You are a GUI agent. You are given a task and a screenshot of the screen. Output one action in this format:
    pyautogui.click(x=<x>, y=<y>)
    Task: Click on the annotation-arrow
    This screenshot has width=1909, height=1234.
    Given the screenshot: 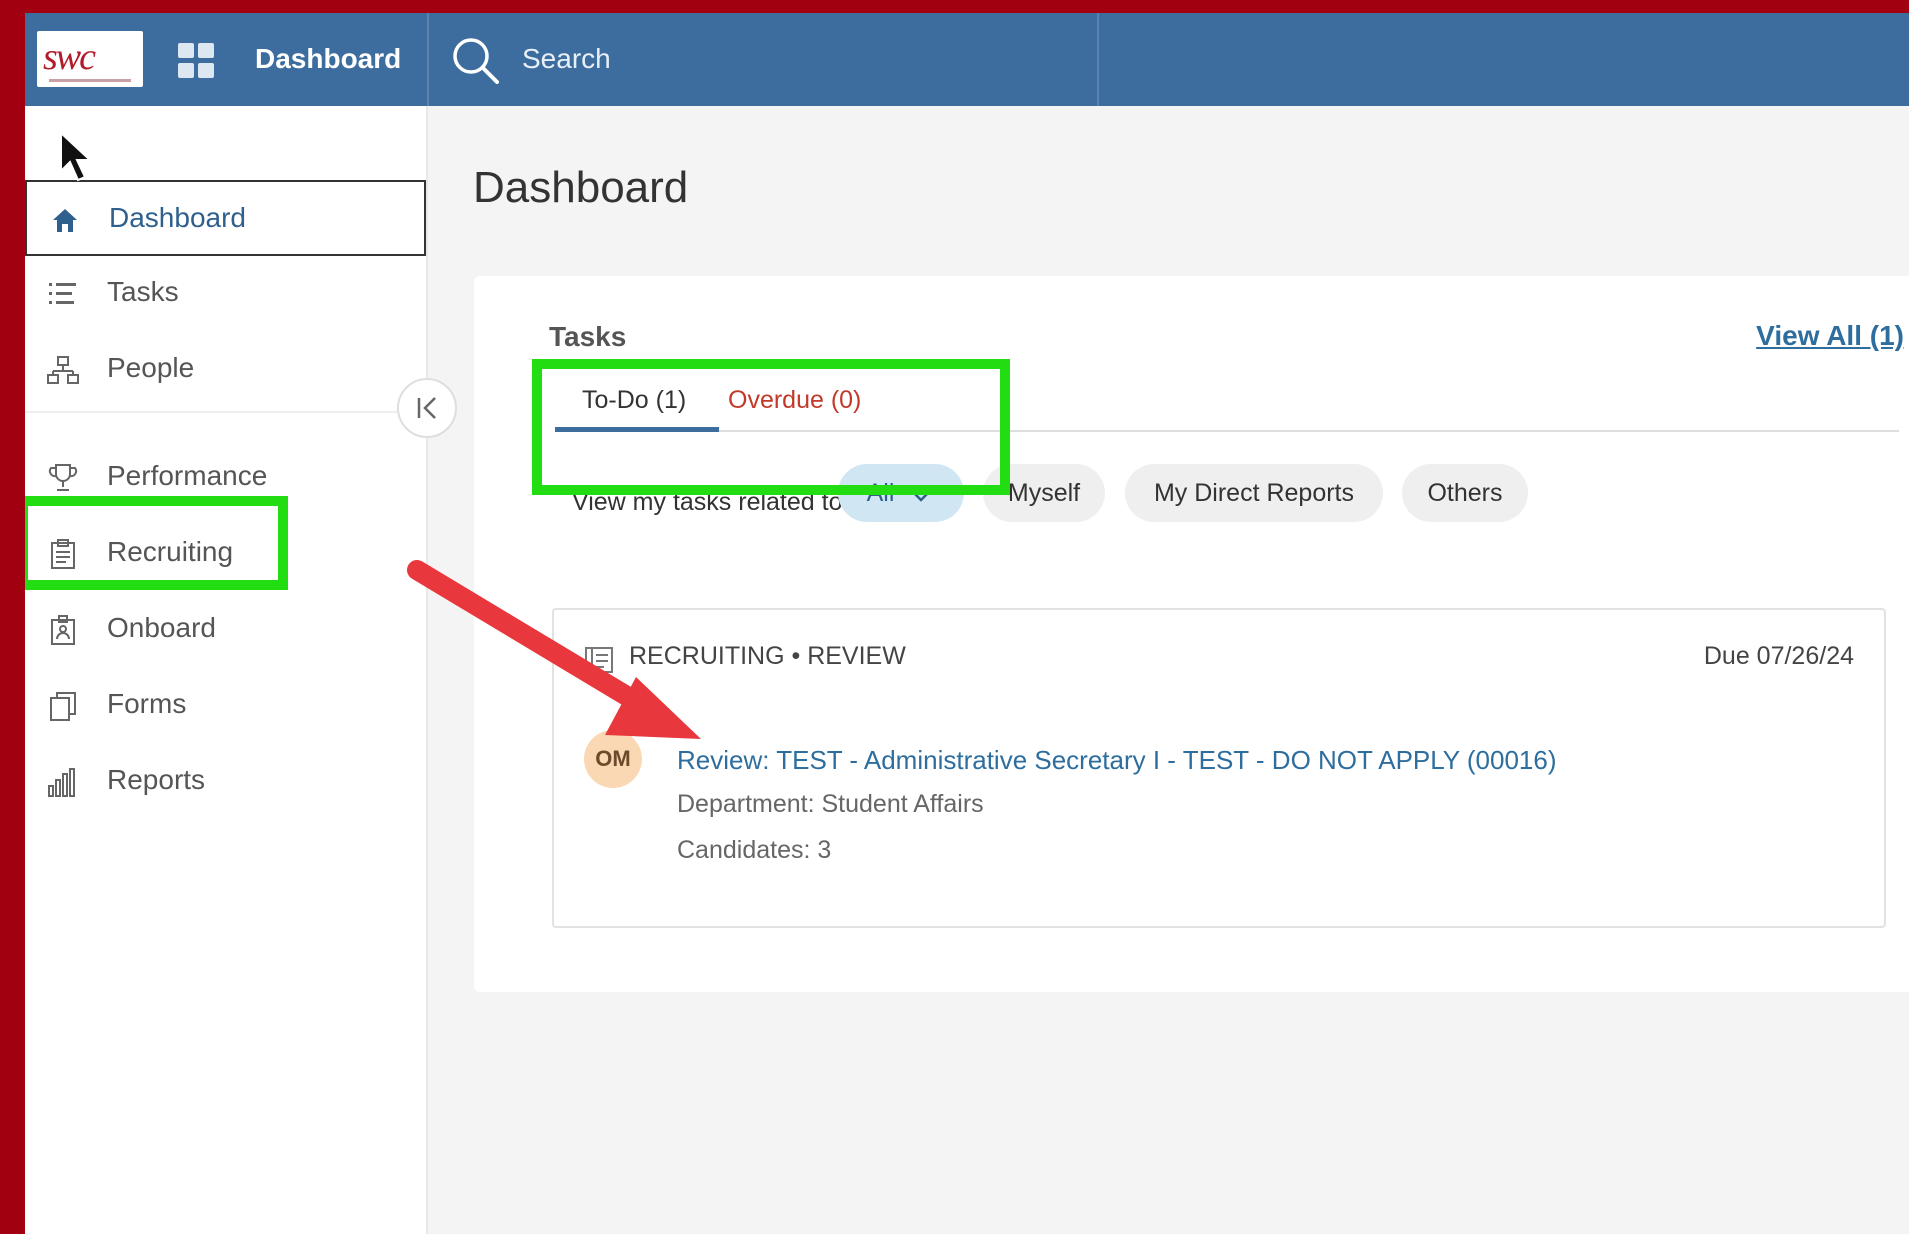 What is the action you would take?
    pyautogui.click(x=554, y=649)
    